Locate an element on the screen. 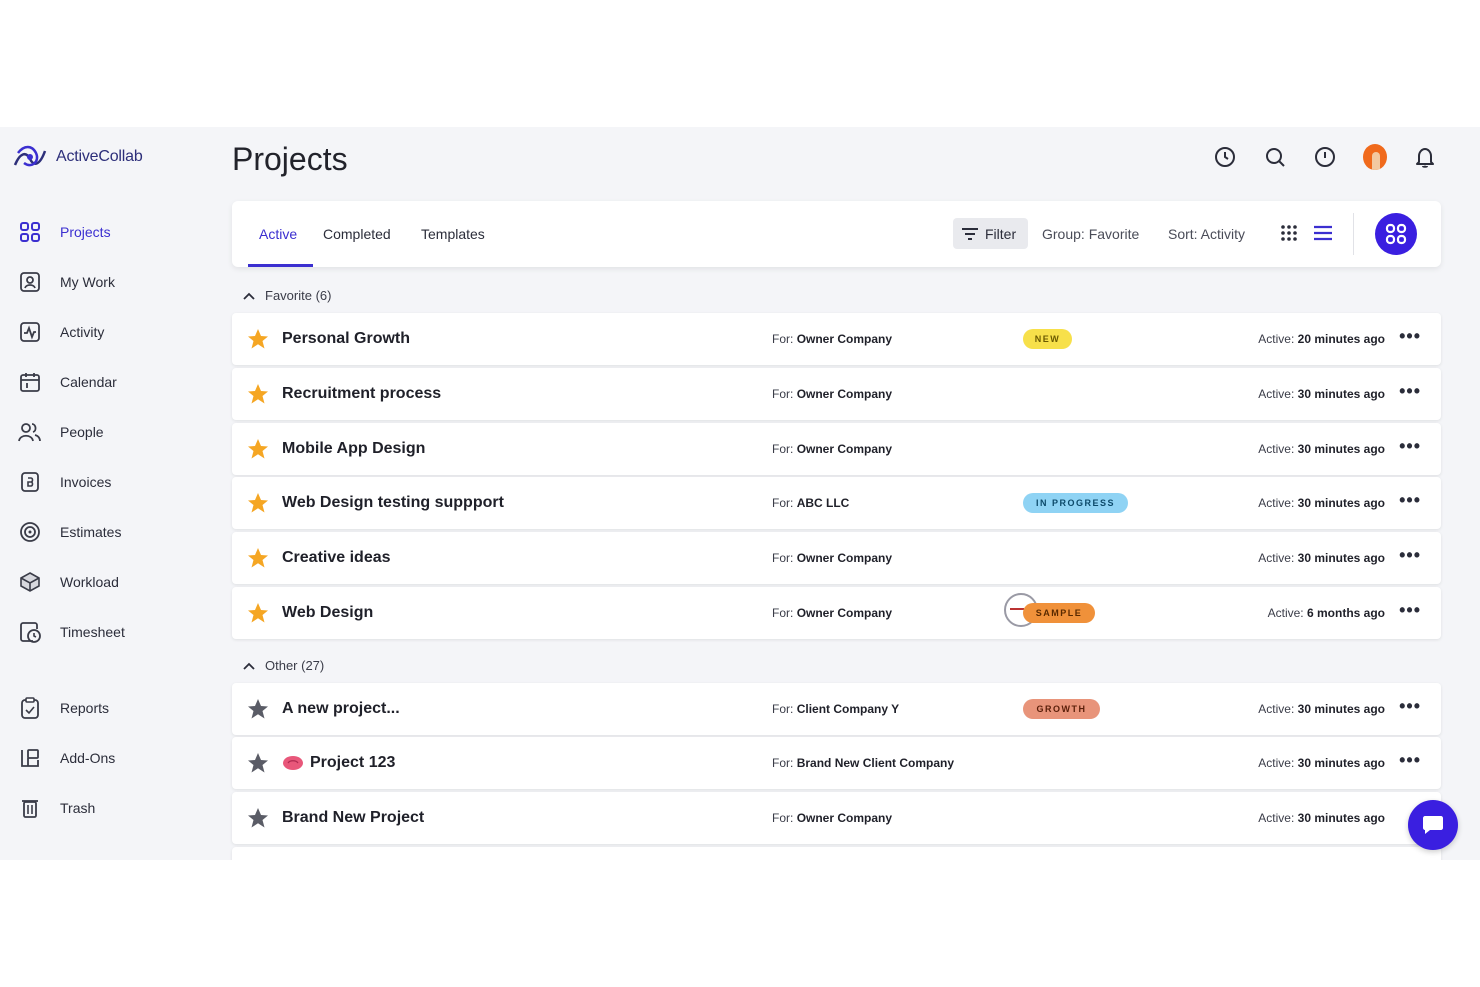 This screenshot has width=1480, height=987. sidebar-item-projects: Projects is located at coordinates (64, 232).